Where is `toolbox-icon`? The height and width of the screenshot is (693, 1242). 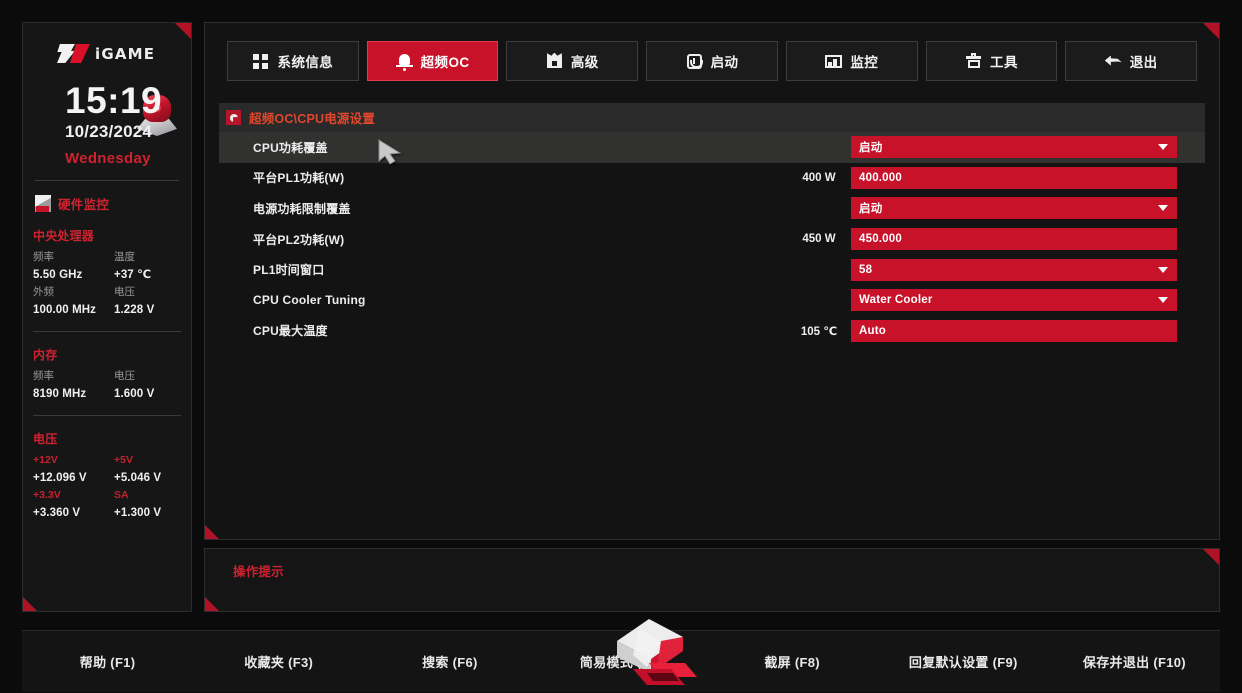 toolbox-icon is located at coordinates (973, 61).